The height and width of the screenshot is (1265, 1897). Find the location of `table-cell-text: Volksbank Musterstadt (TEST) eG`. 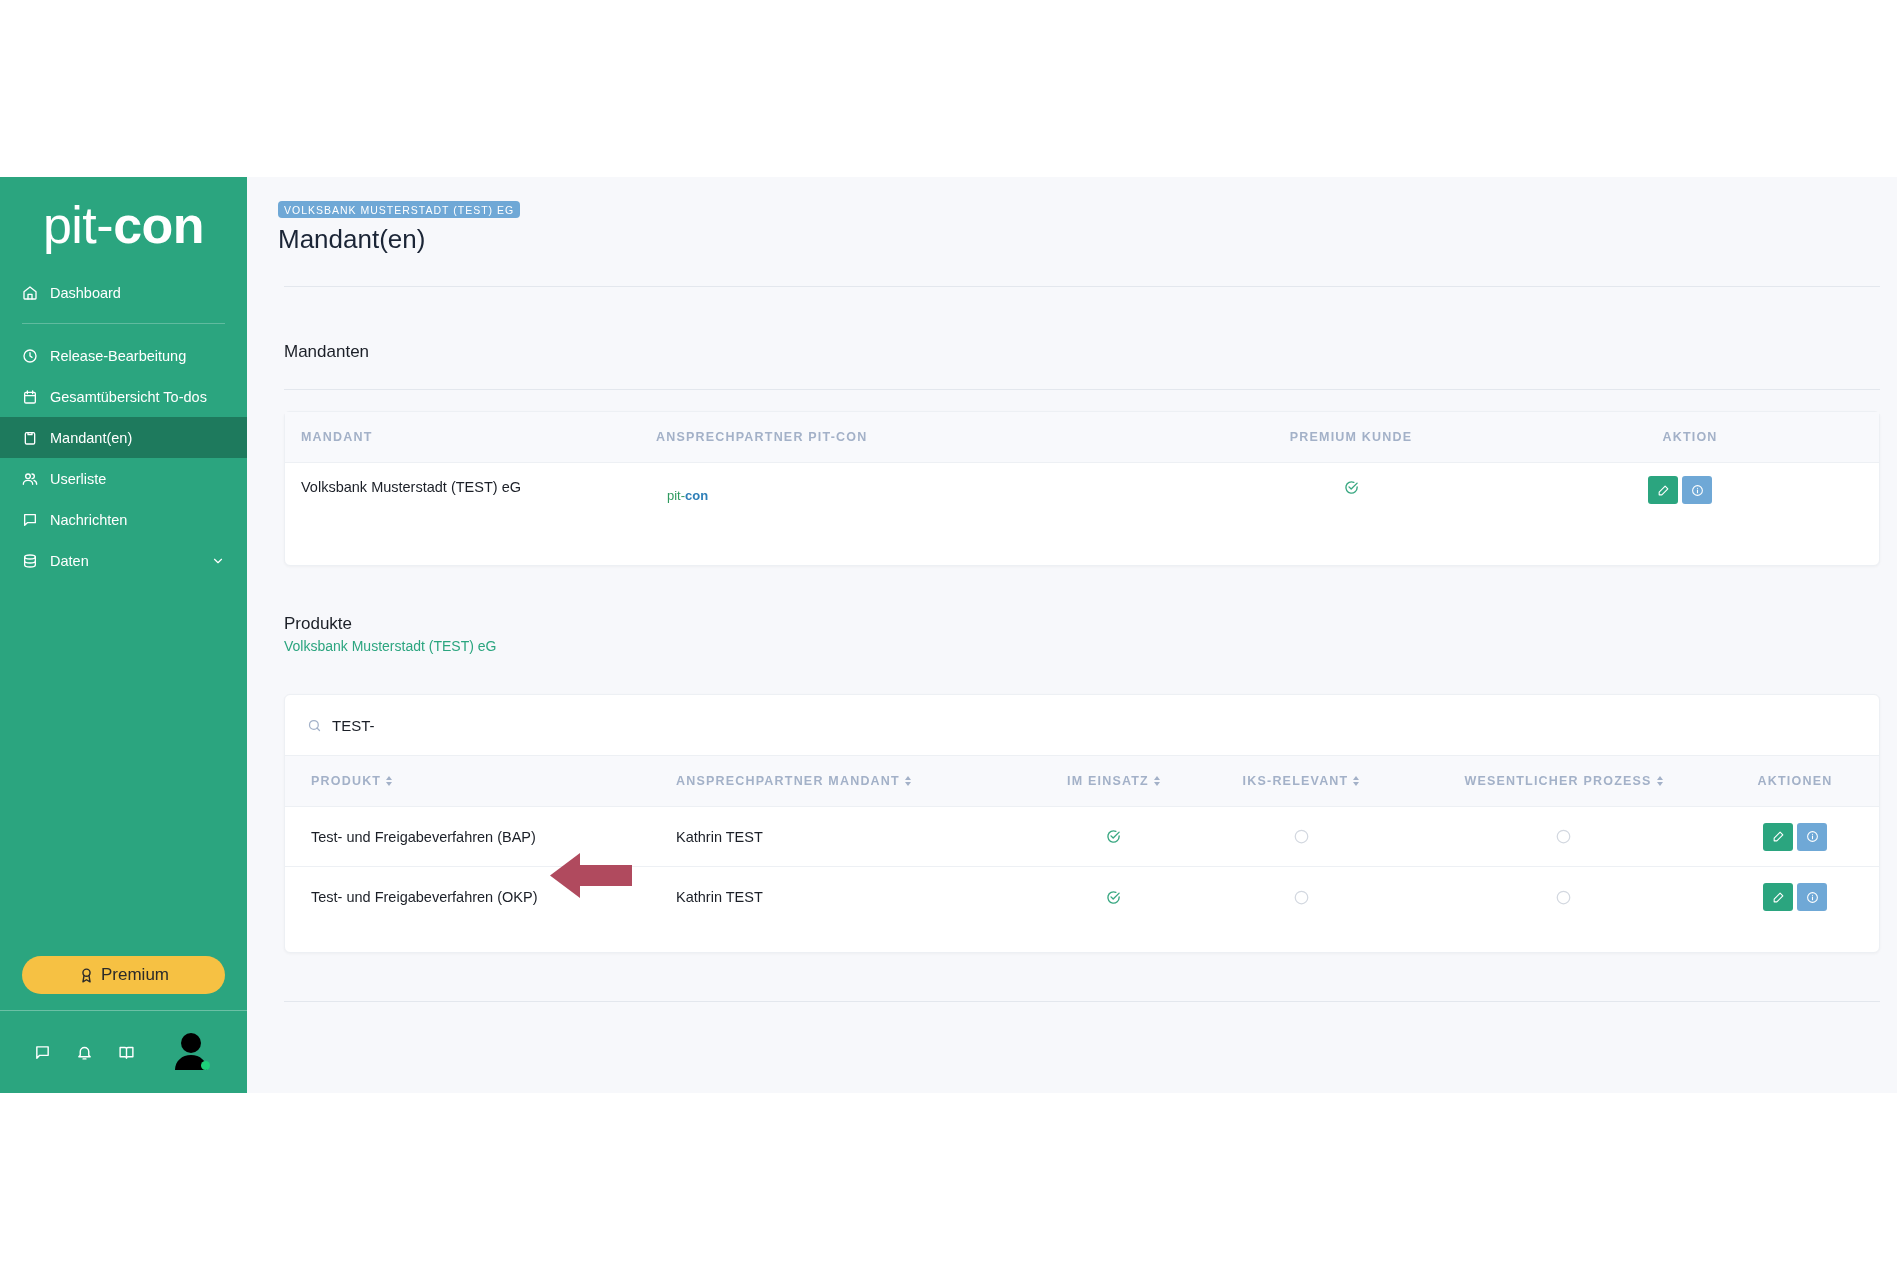

table-cell-text: Volksbank Musterstadt (TEST) eG is located at coordinates (411, 488).